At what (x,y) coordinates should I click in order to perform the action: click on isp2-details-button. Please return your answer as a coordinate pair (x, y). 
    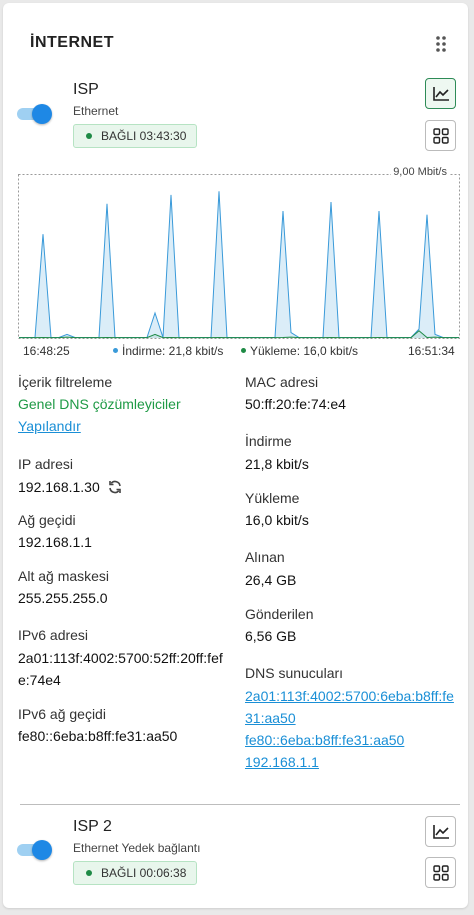
    Looking at the image, I should click on (440, 872).